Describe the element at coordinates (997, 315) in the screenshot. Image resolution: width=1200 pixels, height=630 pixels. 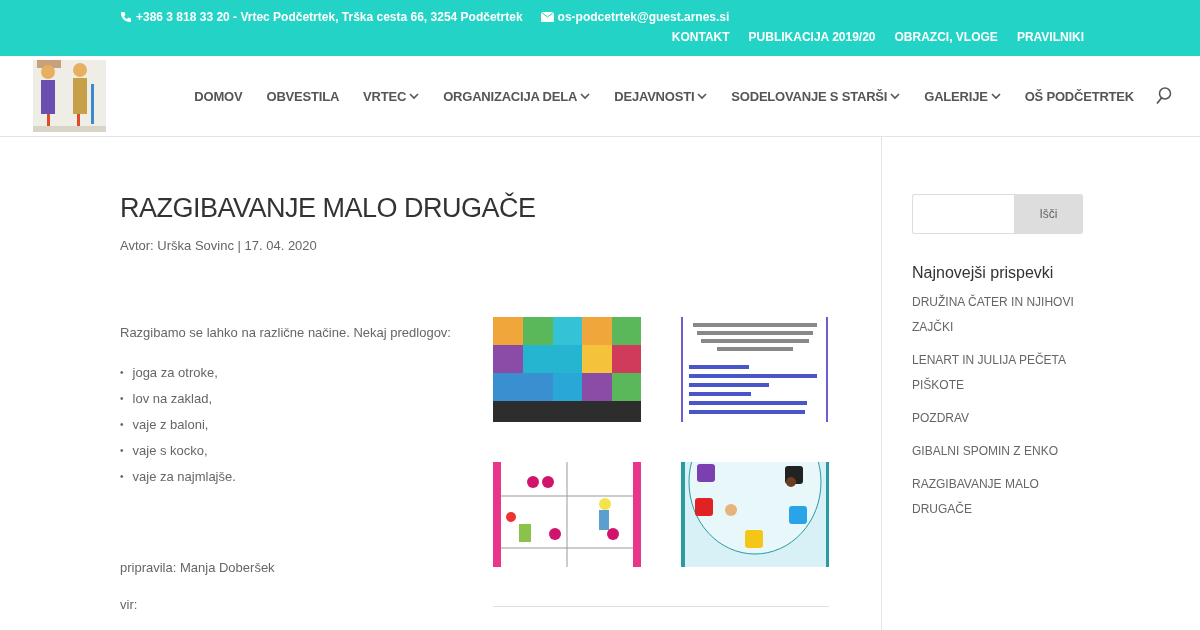
I see `recent-post-link: DRUŽINA ČATER IN NJIHOVI ZAJČKI` at that location.